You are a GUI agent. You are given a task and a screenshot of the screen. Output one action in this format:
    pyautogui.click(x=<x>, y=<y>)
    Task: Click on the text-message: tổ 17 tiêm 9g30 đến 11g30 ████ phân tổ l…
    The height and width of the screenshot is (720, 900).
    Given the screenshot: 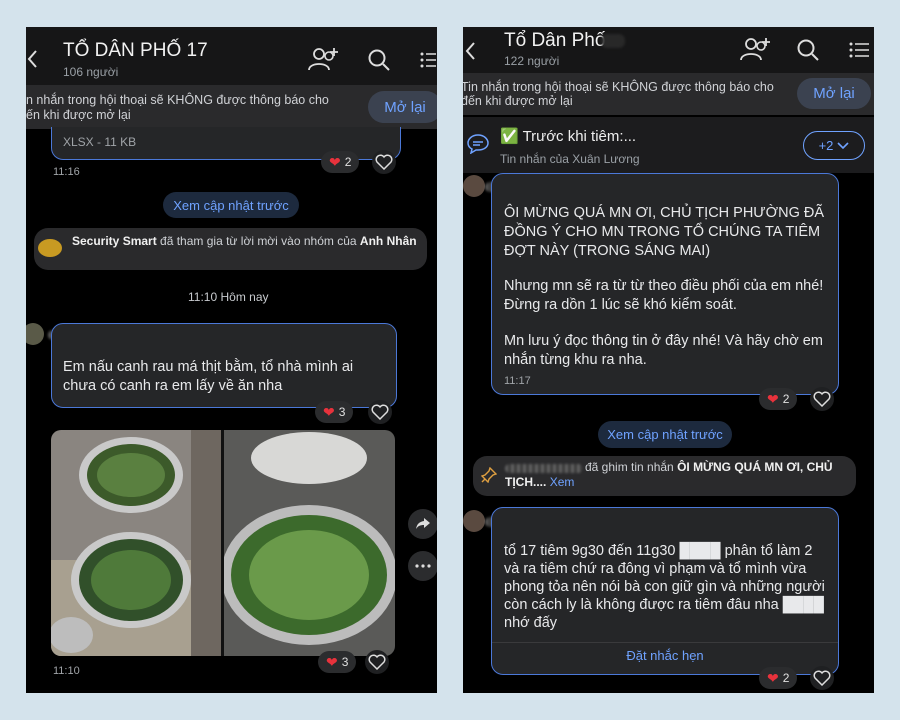 What is the action you would take?
    pyautogui.click(x=665, y=591)
    